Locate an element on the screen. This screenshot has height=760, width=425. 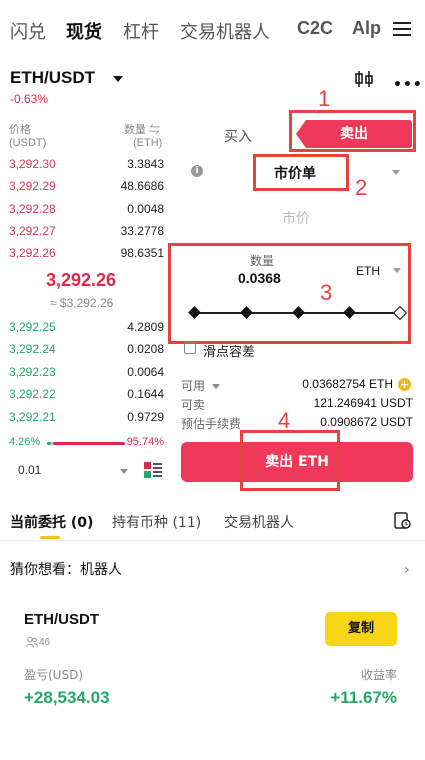
active-tab-indicator is located at coordinates (50, 537).